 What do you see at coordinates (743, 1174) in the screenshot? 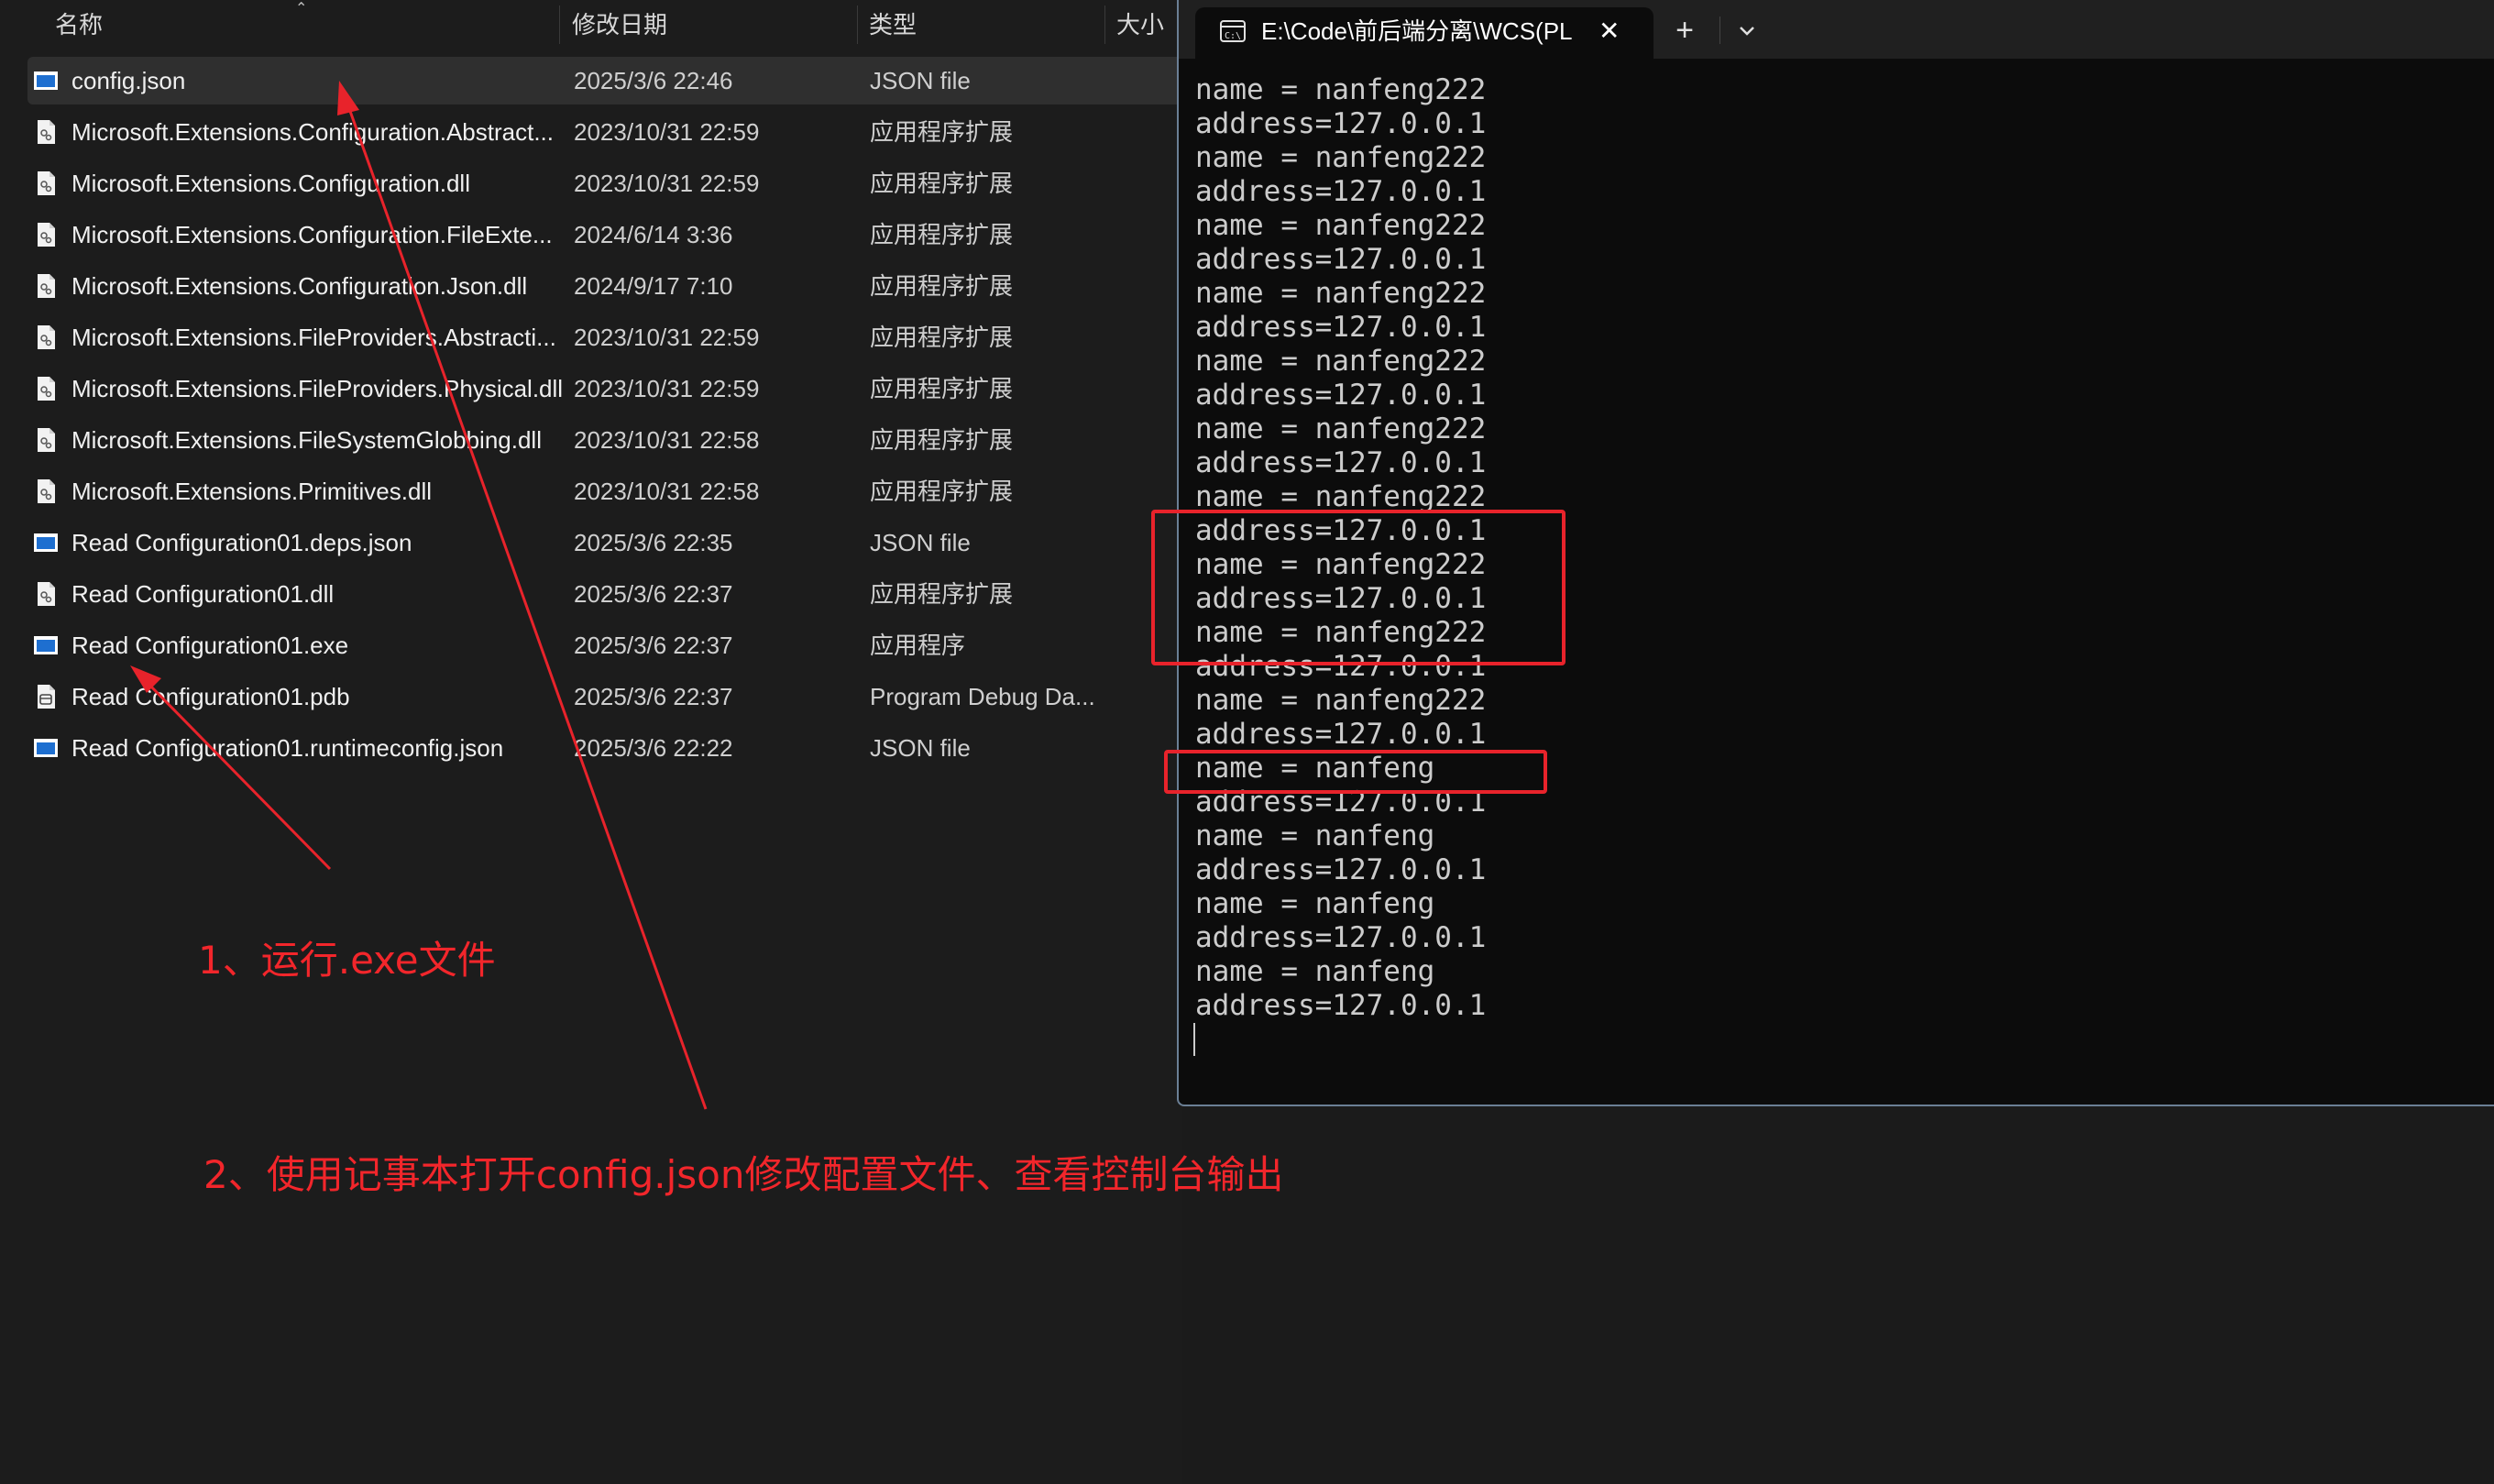
I see `annotation-step-2: 2、使用记事本打开config.json修改配置文件、查看控制台输出` at bounding box center [743, 1174].